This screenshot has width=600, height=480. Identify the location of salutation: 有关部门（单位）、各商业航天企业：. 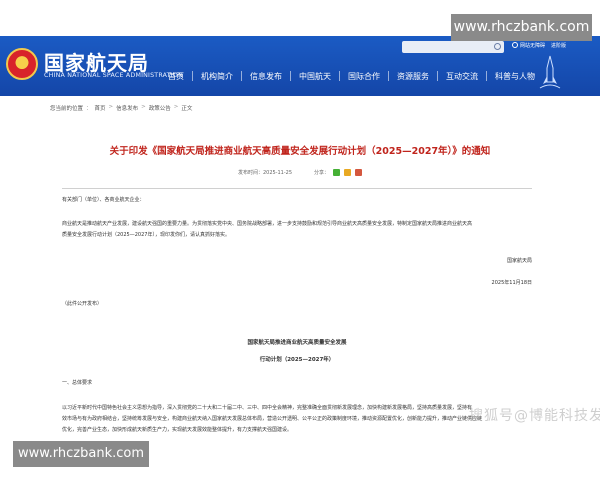
(103, 200).